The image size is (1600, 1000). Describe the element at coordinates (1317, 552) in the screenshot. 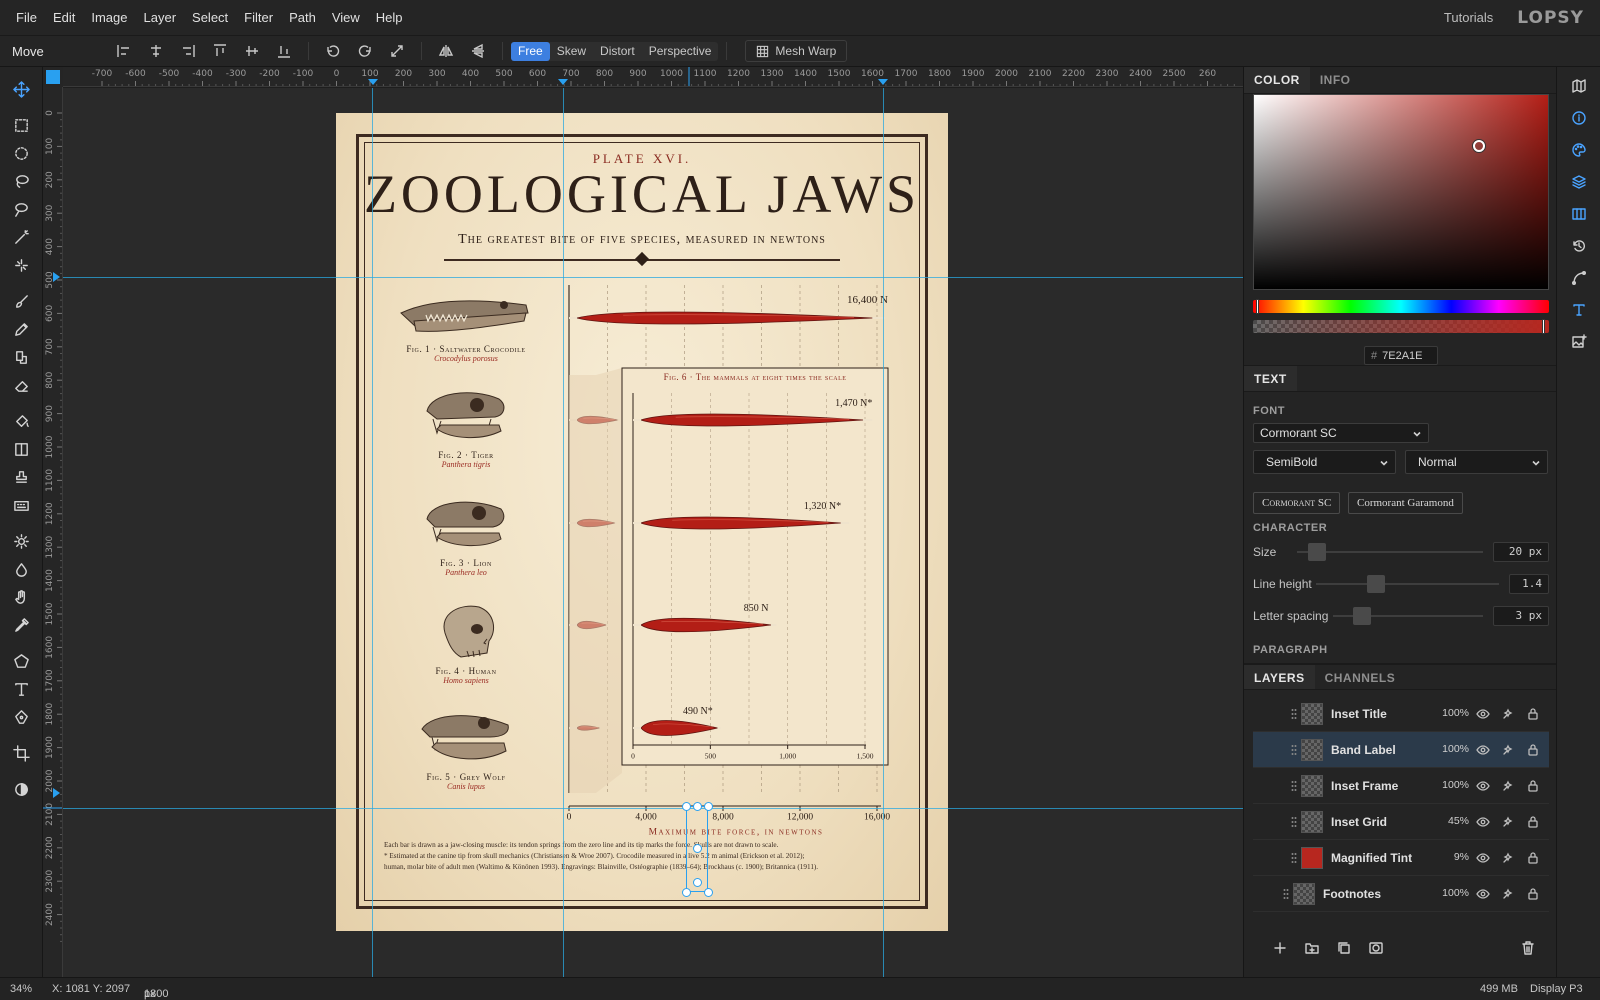

I see `size-slider-thumb` at that location.